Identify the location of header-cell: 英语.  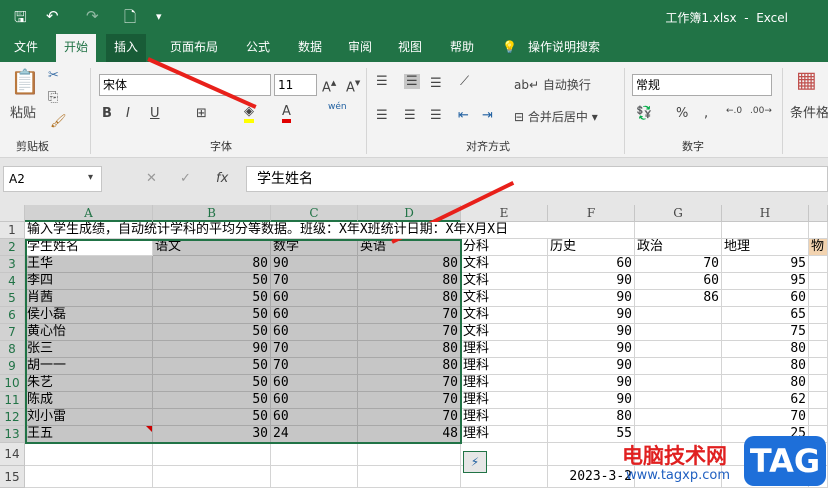
(409, 247).